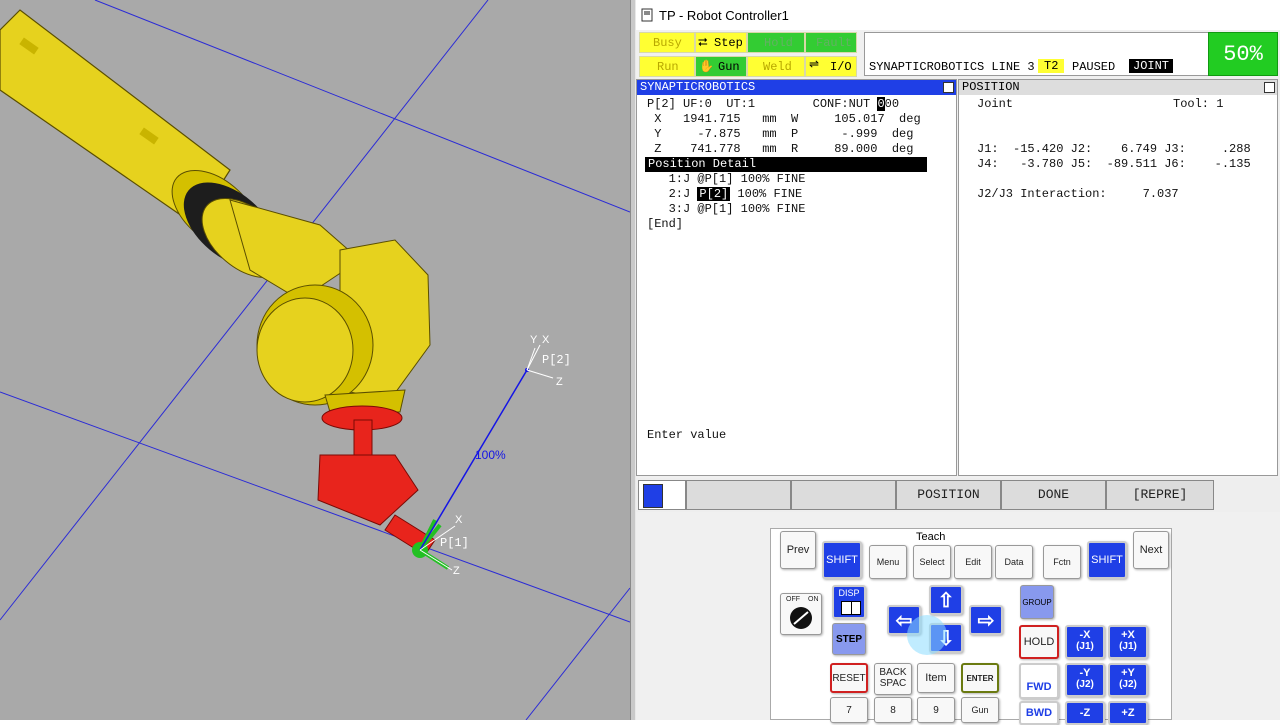 The height and width of the screenshot is (725, 1280). Describe the element at coordinates (1039, 642) in the screenshot. I see `hold-key: HOLD` at that location.